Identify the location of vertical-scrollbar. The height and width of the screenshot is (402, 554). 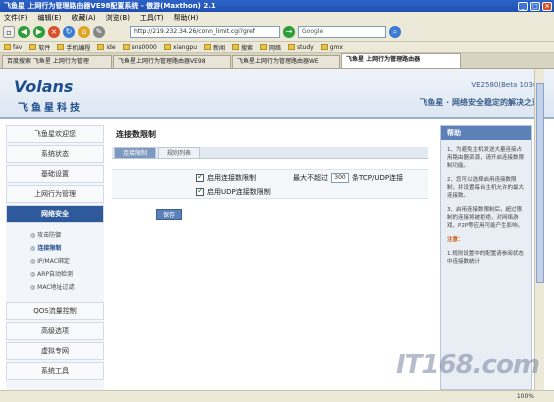
(539, 229).